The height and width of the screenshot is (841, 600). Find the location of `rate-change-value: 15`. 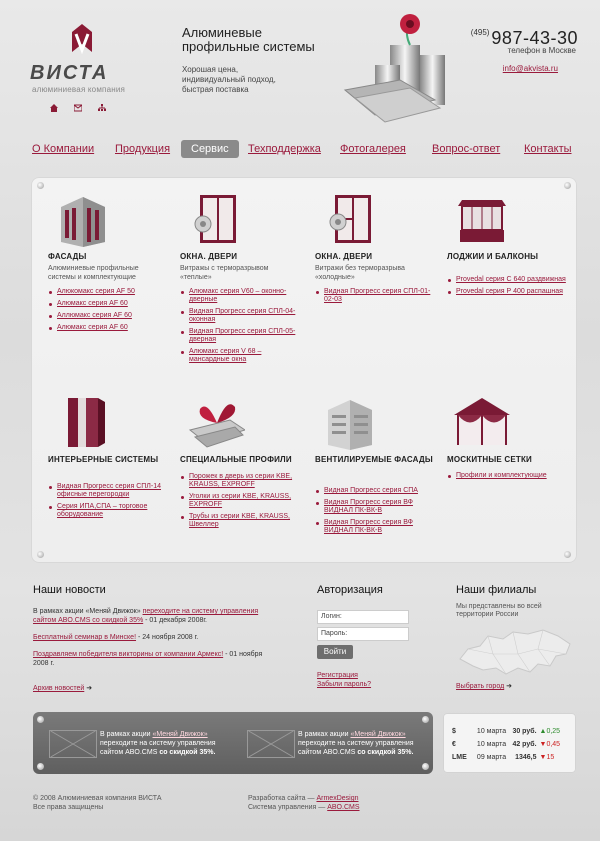

rate-change-value: 15 is located at coordinates (550, 757).